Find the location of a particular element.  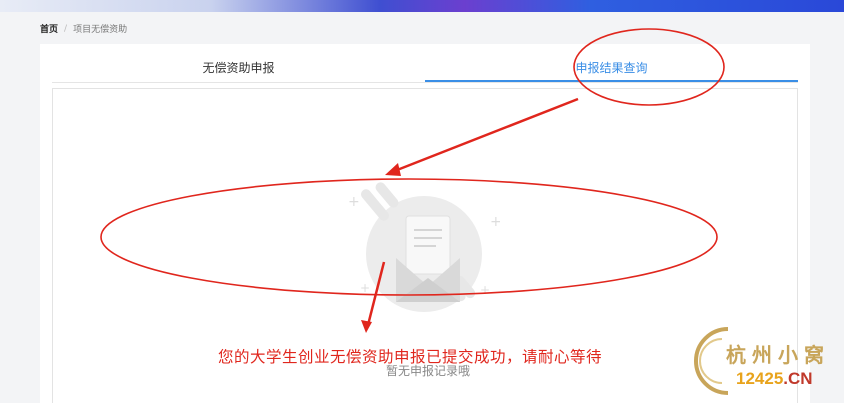

tab-bar: 无偿资助申报 申报结果查询 is located at coordinates (425, 69).